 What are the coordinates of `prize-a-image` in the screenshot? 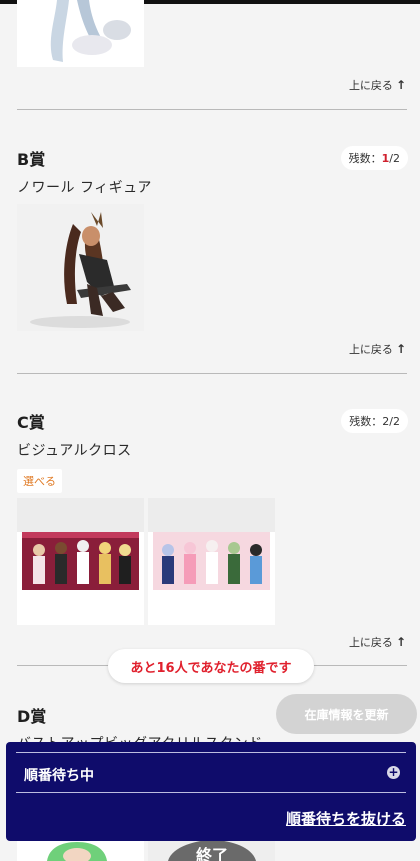 It's located at (80, 33).